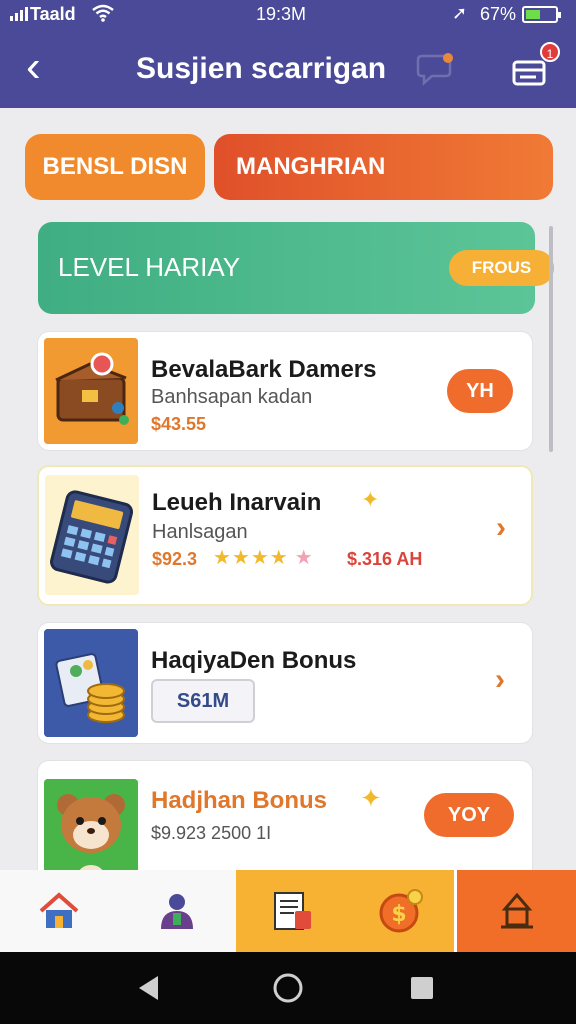 Image resolution: width=576 pixels, height=1024 pixels. Describe the element at coordinates (203, 701) in the screenshot. I see `bonus-code-field: S61M` at that location.